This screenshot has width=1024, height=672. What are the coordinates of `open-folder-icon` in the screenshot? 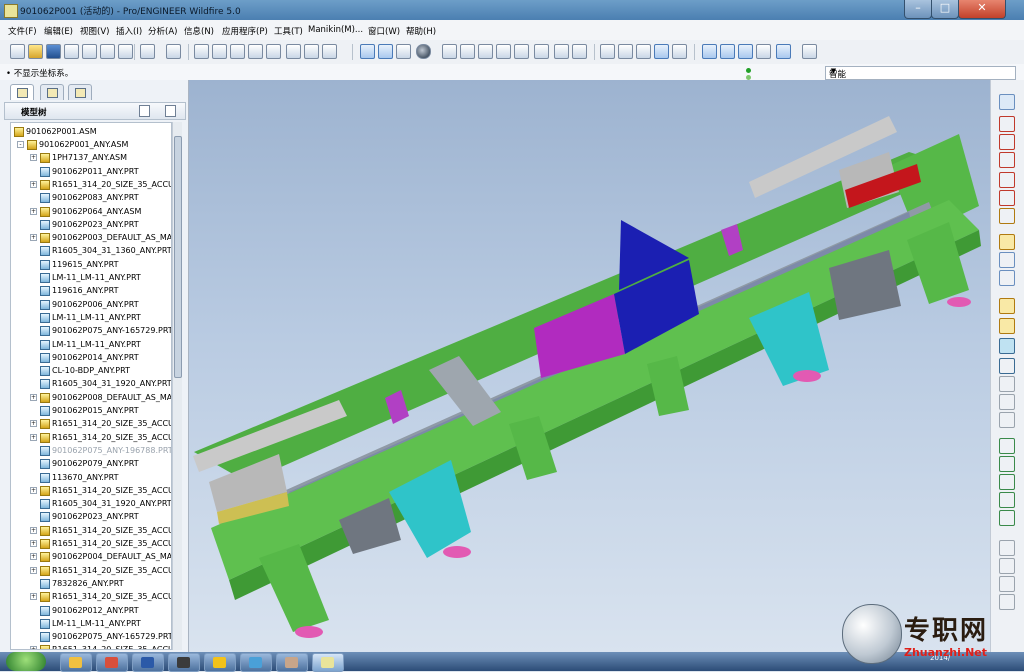 It's located at (35, 51).